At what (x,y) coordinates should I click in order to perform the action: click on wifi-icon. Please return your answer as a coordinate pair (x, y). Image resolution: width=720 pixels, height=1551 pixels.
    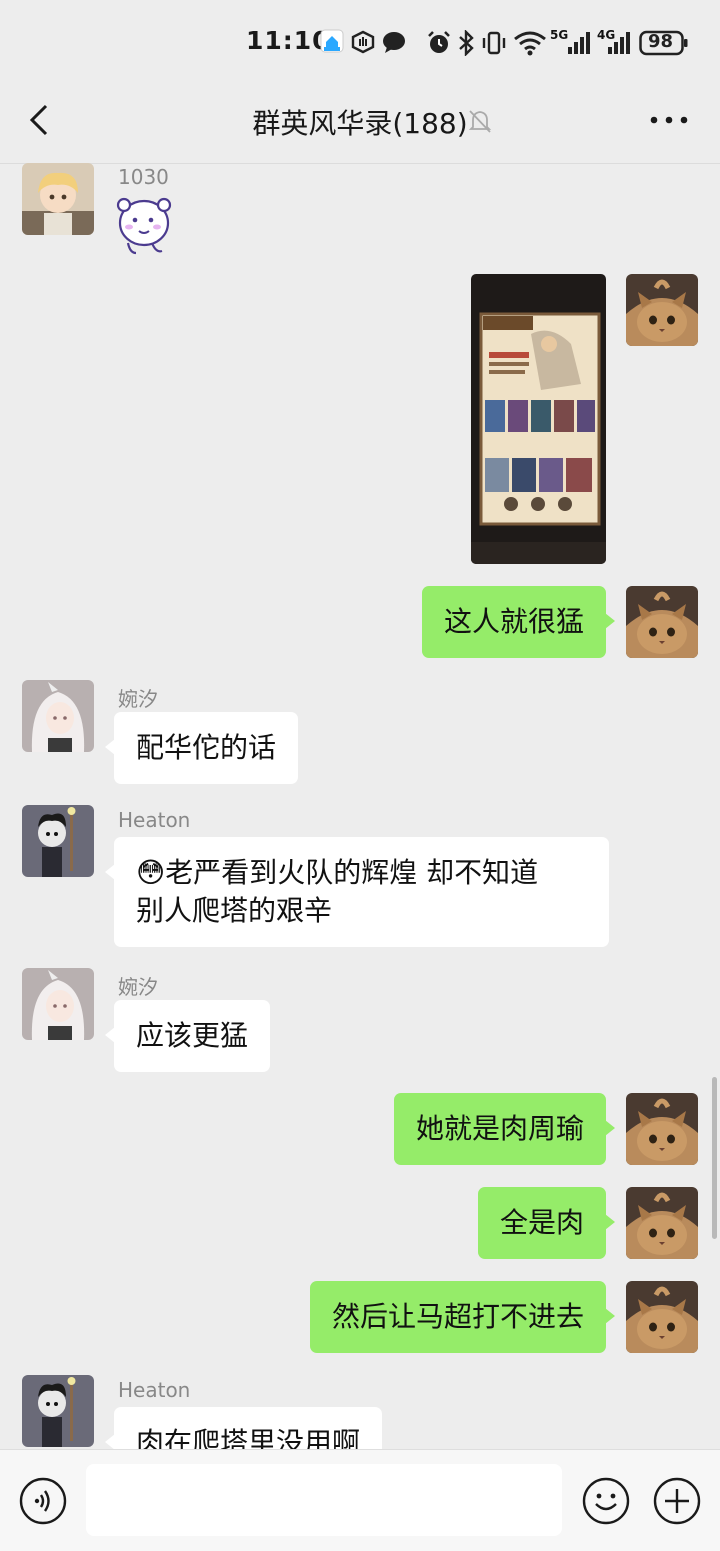
    Looking at the image, I should click on (530, 45).